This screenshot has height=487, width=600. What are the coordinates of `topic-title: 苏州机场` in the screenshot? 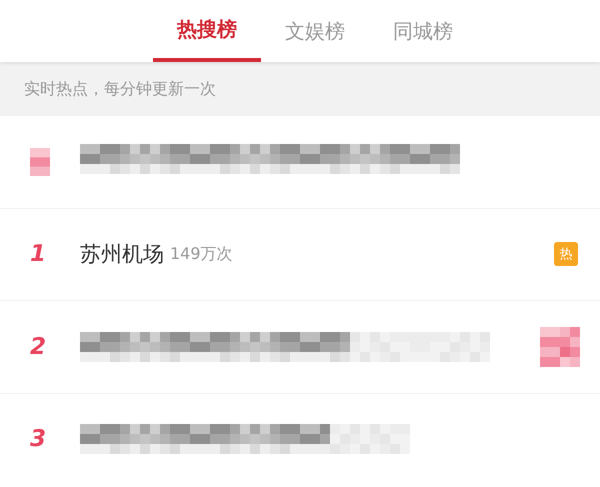 It's located at (122, 254).